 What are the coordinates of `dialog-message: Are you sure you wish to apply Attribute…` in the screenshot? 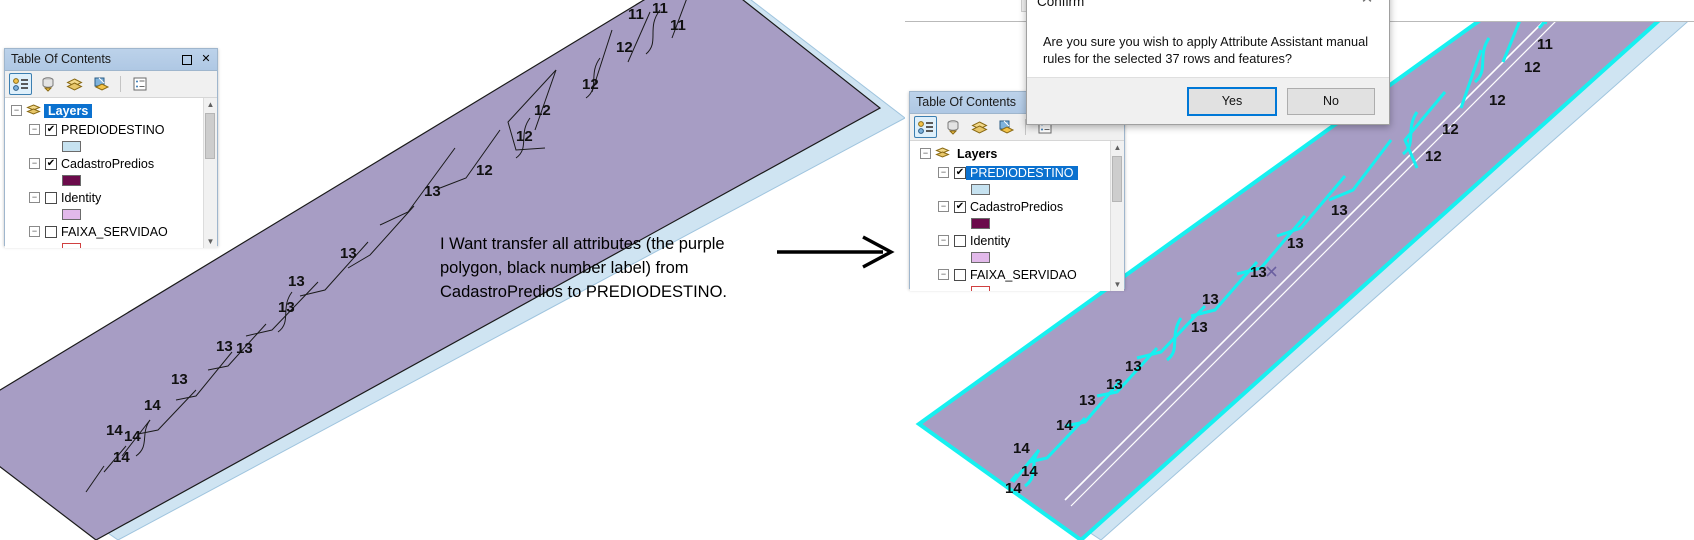 It's located at (1206, 50).